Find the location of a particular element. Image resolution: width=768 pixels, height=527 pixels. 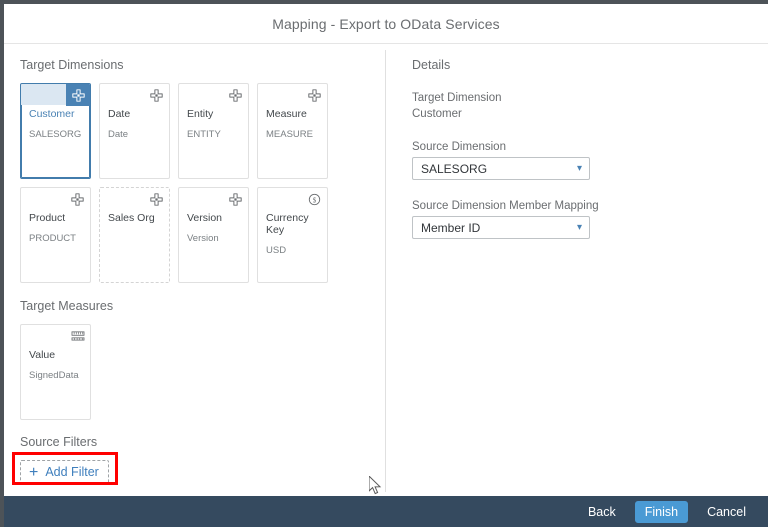

tile-title: Measure is located at coordinates (286, 114).